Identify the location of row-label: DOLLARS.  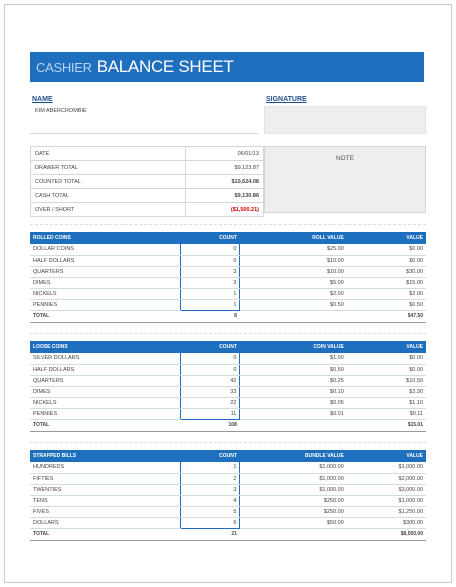
(105, 523).